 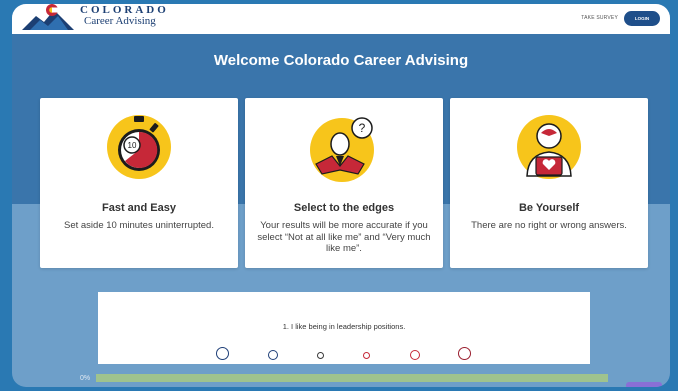 What do you see at coordinates (48, 17) in the screenshot?
I see `colorado-flag-icon` at bounding box center [48, 17].